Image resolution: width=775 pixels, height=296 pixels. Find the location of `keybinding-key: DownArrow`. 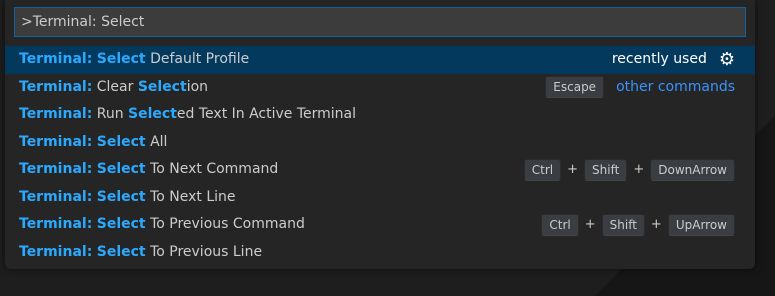

keybinding-key: DownArrow is located at coordinates (692, 169).